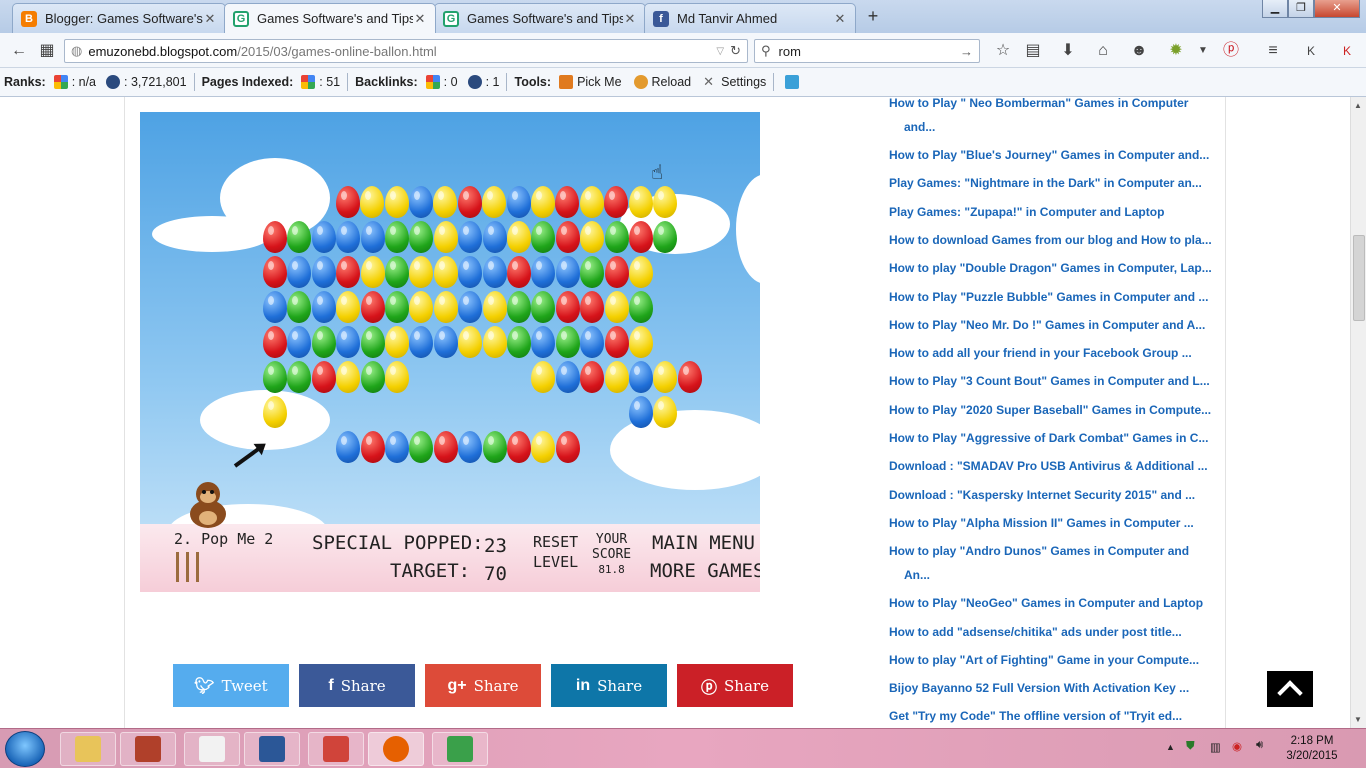  I want to click on close-icon: ✕, so click(210, 19).